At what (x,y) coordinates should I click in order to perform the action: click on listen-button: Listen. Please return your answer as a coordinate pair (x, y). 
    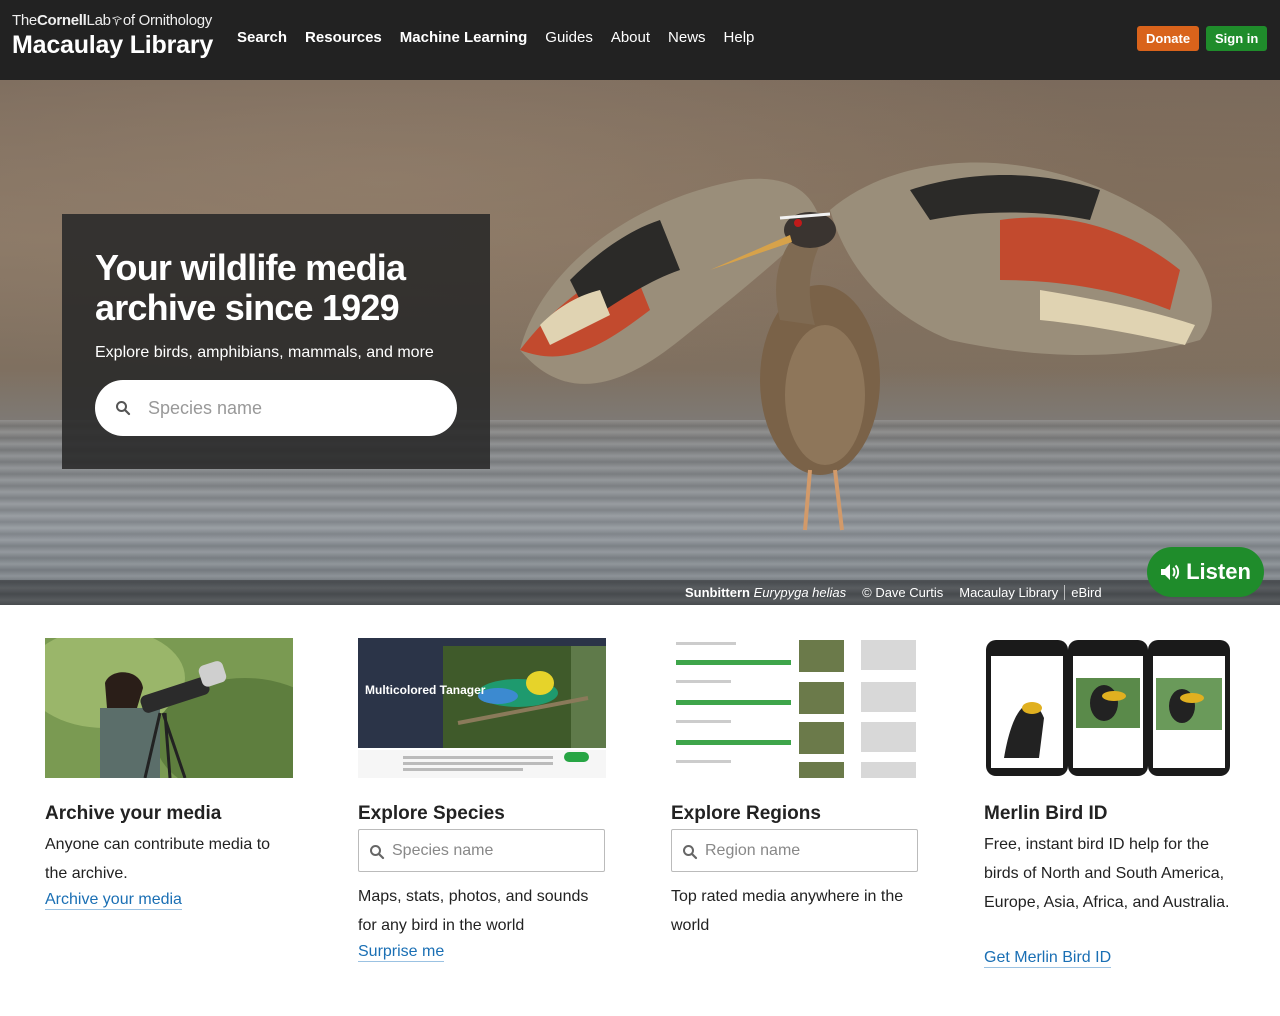
    Looking at the image, I should click on (1205, 572).